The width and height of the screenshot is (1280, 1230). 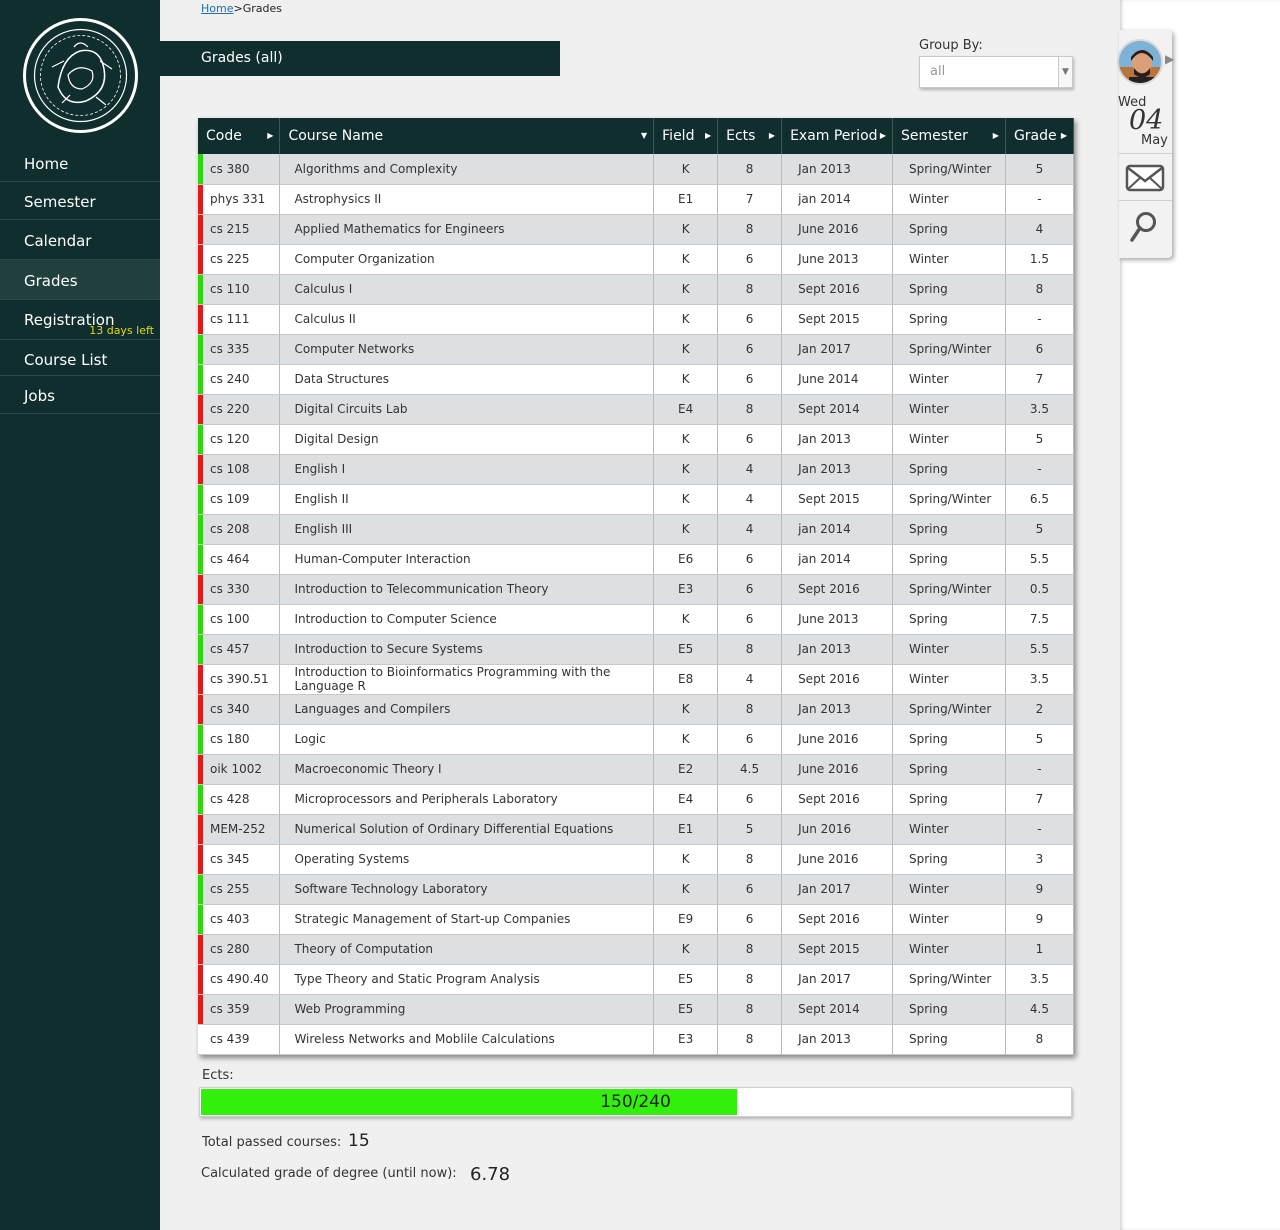 I want to click on avatar-menu-arrow-icon: ▶, so click(x=1169, y=59).